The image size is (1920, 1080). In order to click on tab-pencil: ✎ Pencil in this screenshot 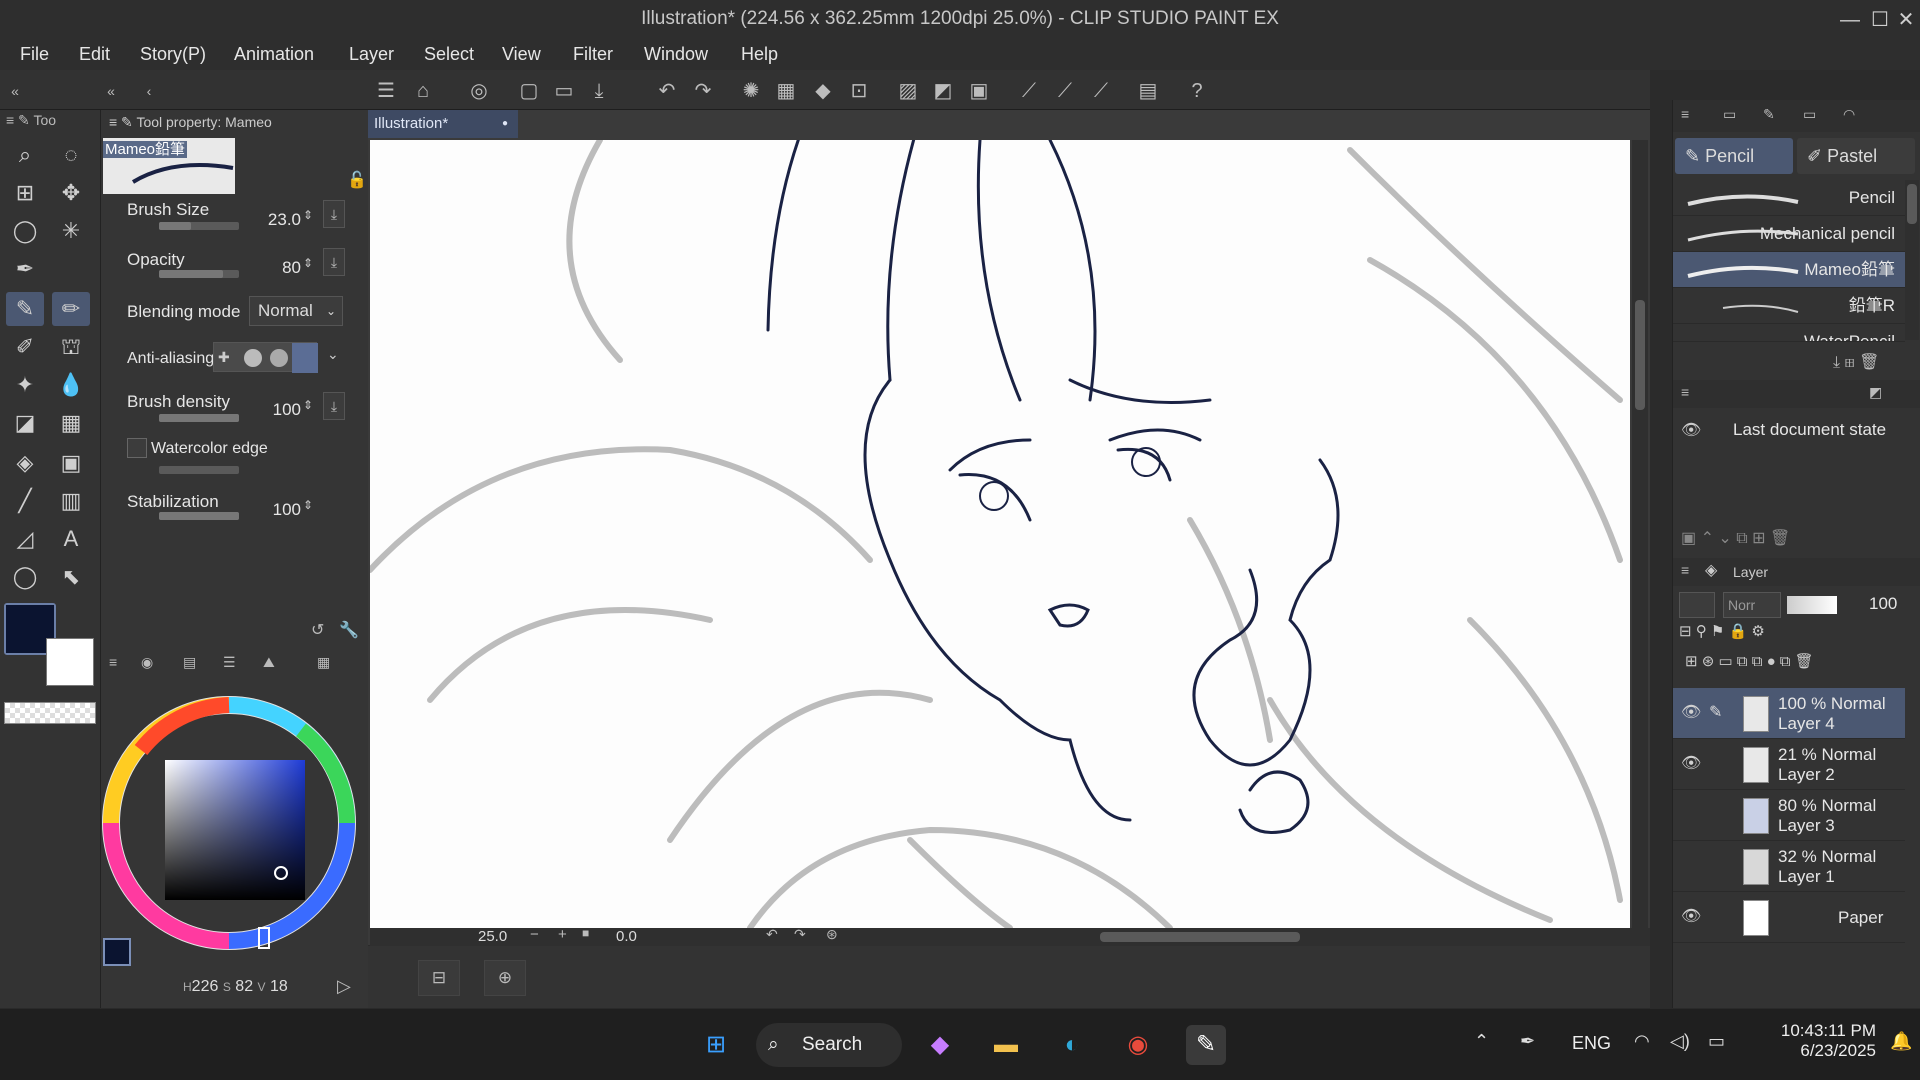, I will do `click(1734, 156)`.